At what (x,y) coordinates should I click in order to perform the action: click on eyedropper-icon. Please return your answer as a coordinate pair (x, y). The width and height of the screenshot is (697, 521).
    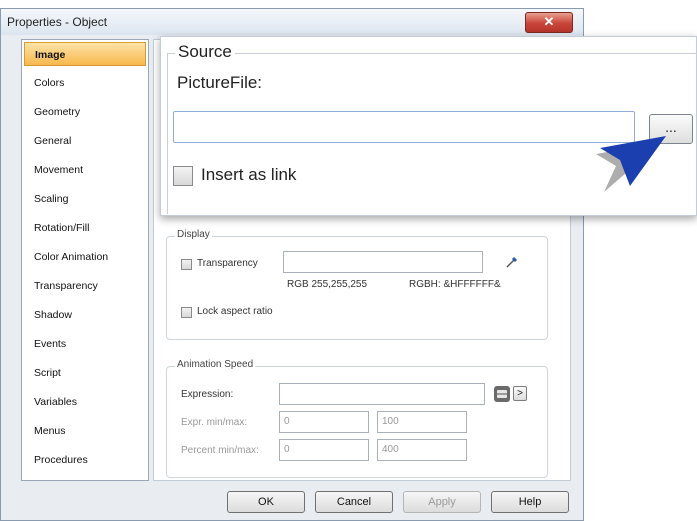
    Looking at the image, I should click on (512, 262).